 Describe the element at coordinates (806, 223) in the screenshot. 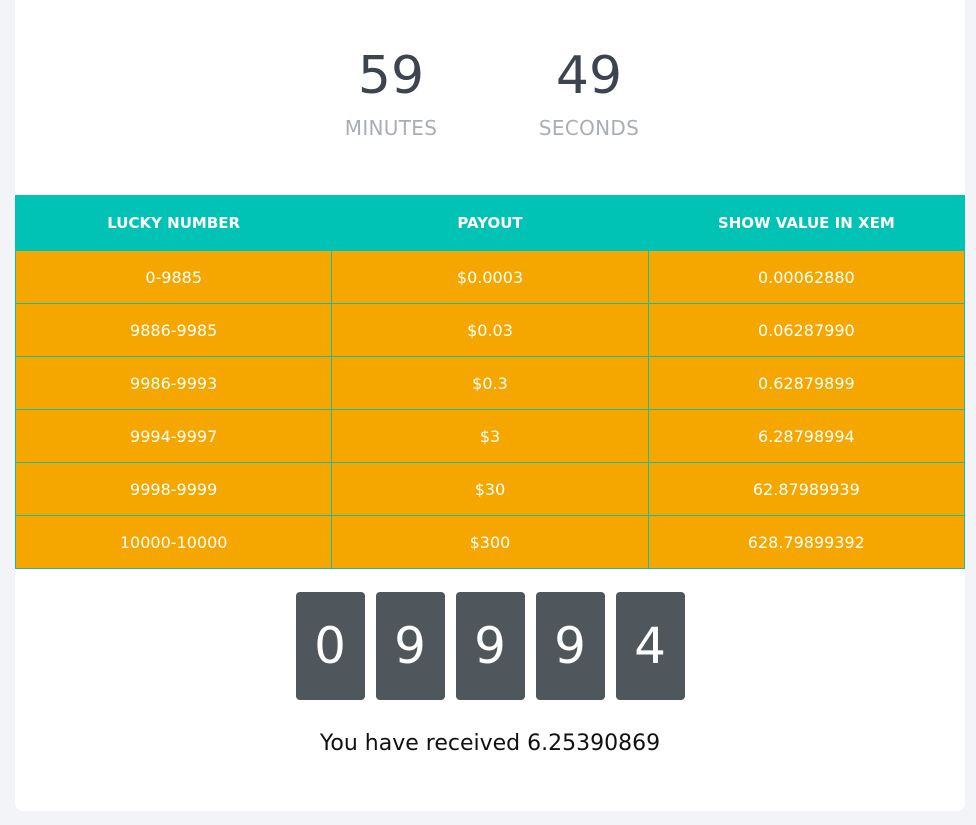

I see `column-header-xem-value: SHOW VALUE IN XEM` at that location.